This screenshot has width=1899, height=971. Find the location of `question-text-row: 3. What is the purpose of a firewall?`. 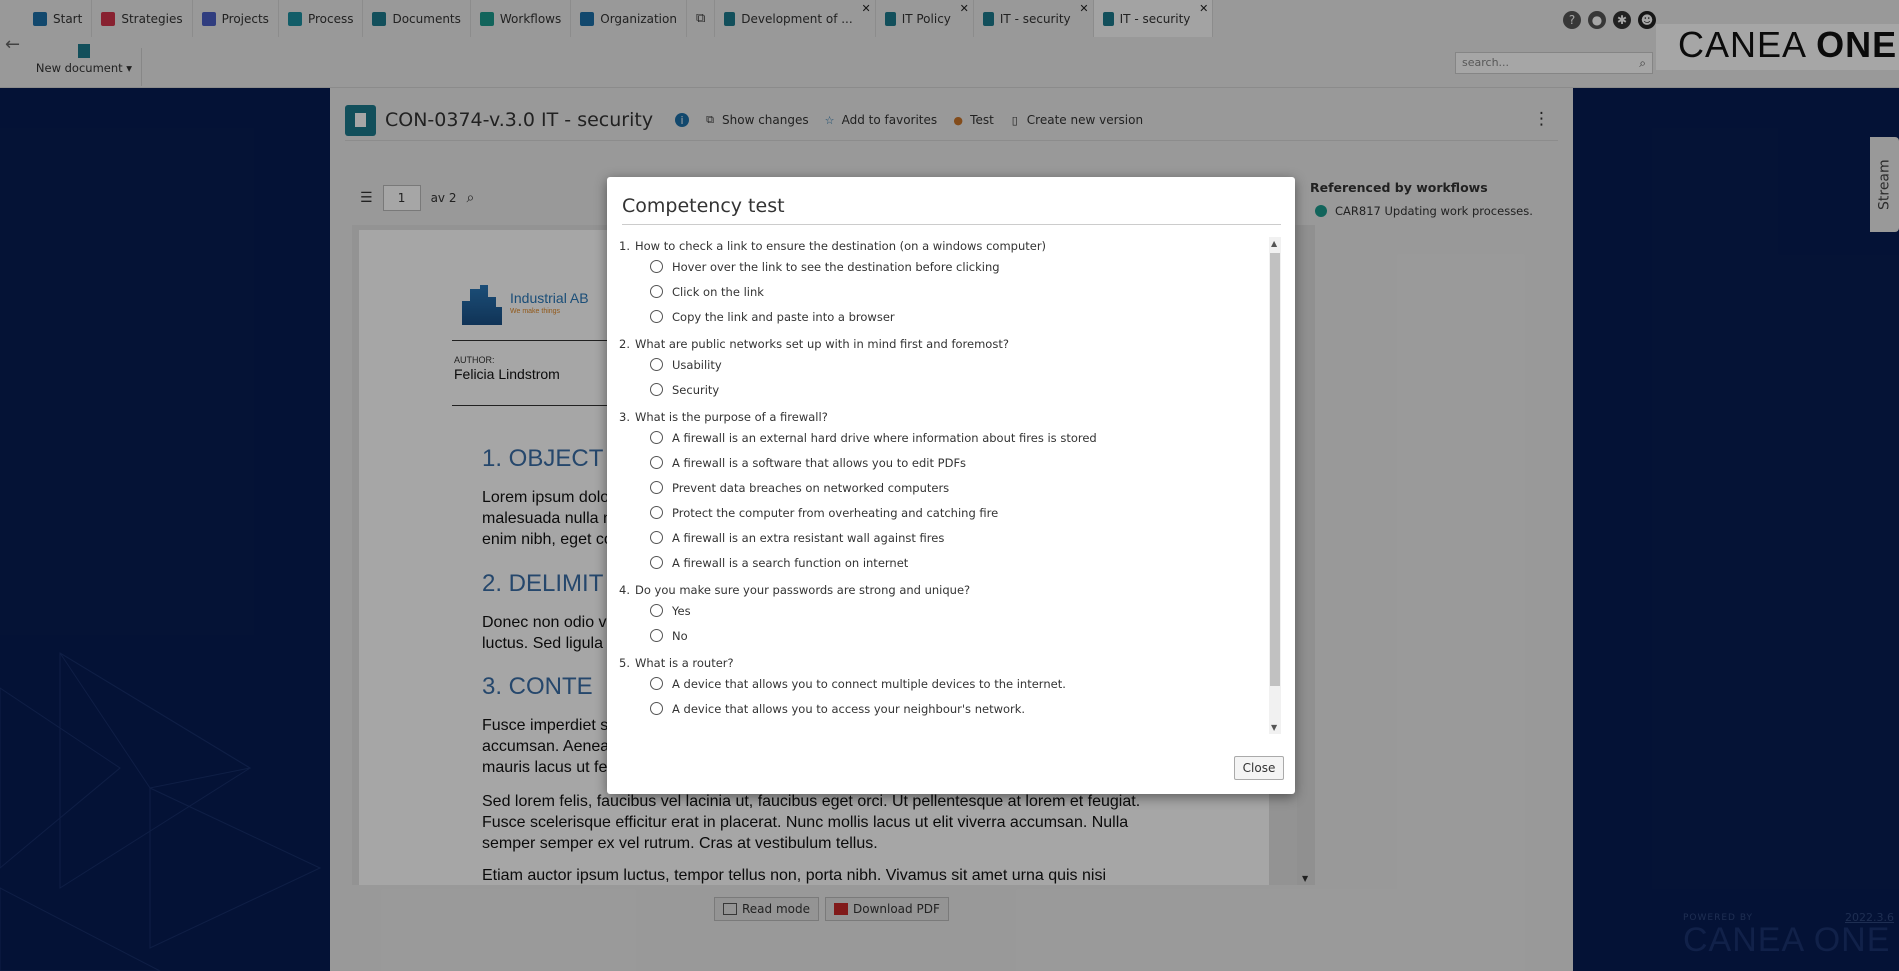

question-text-row: 3. What is the purpose of a firewall? is located at coordinates (944, 416).